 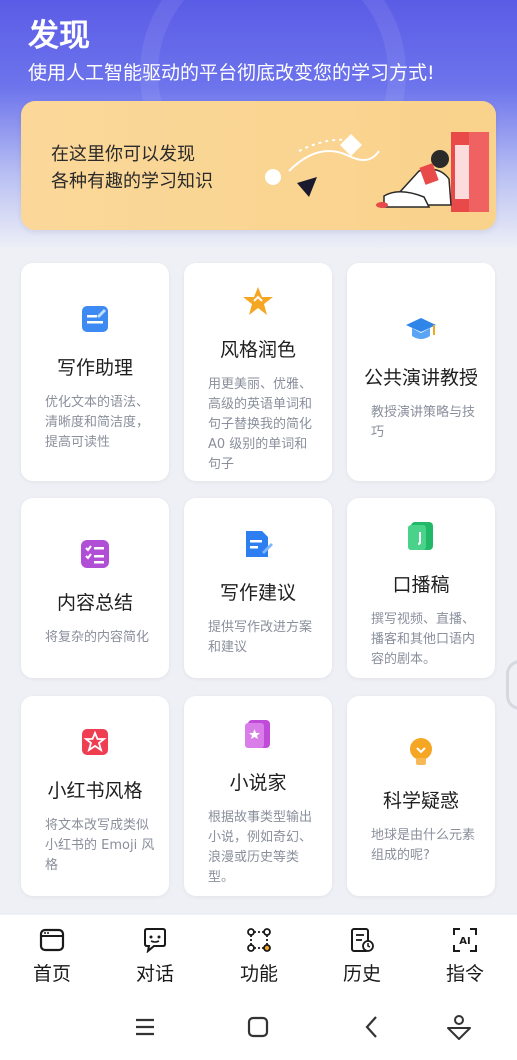 What do you see at coordinates (132, 168) in the screenshot?
I see `banner-text: 在这里你可以发现 各种有趣的学习知识` at bounding box center [132, 168].